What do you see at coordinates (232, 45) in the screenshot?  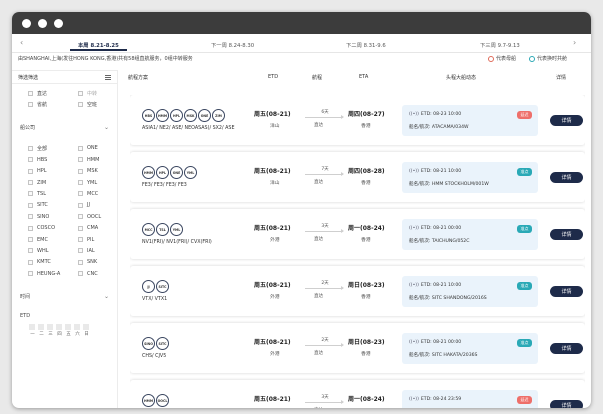 I see `tab-week-next: 下一周 8.24-8.30` at bounding box center [232, 45].